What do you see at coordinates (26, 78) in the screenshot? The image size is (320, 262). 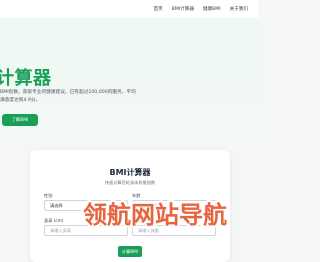 I see `hero-title: 计算器` at bounding box center [26, 78].